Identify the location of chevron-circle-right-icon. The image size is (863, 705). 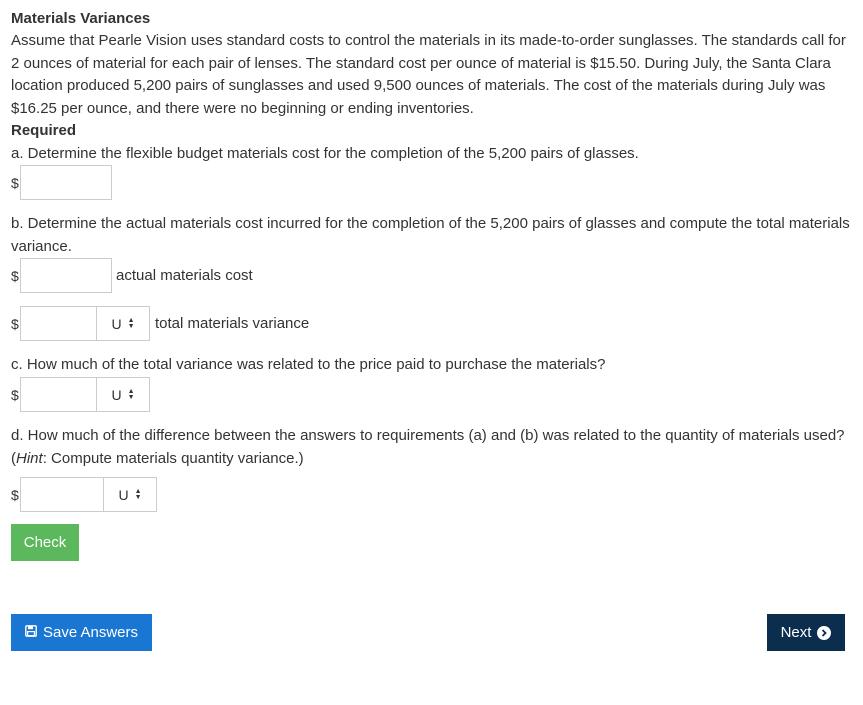
(824, 632).